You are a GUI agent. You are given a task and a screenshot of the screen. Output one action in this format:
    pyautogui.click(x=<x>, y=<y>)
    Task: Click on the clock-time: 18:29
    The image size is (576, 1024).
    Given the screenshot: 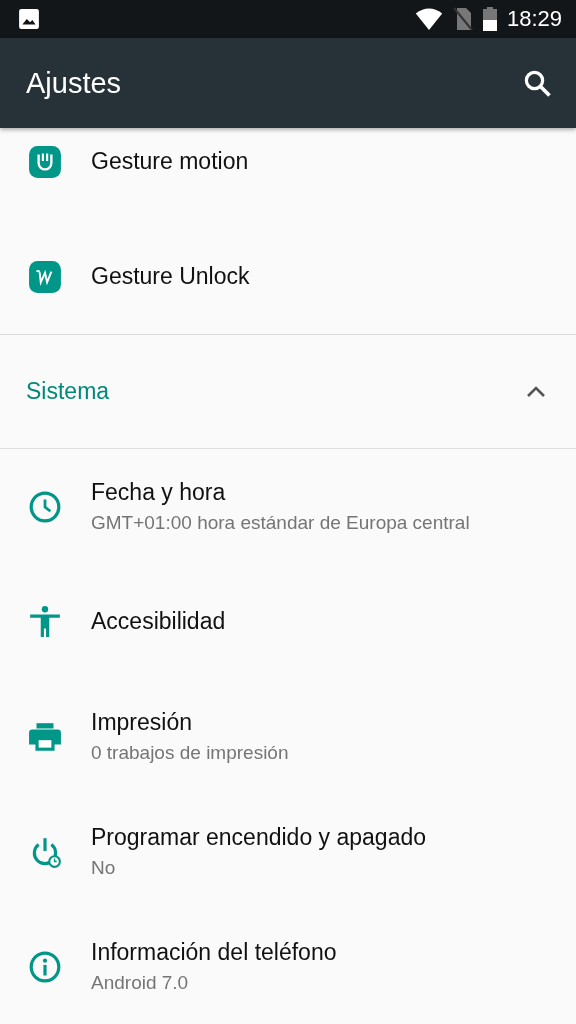 What is the action you would take?
    pyautogui.click(x=534, y=19)
    